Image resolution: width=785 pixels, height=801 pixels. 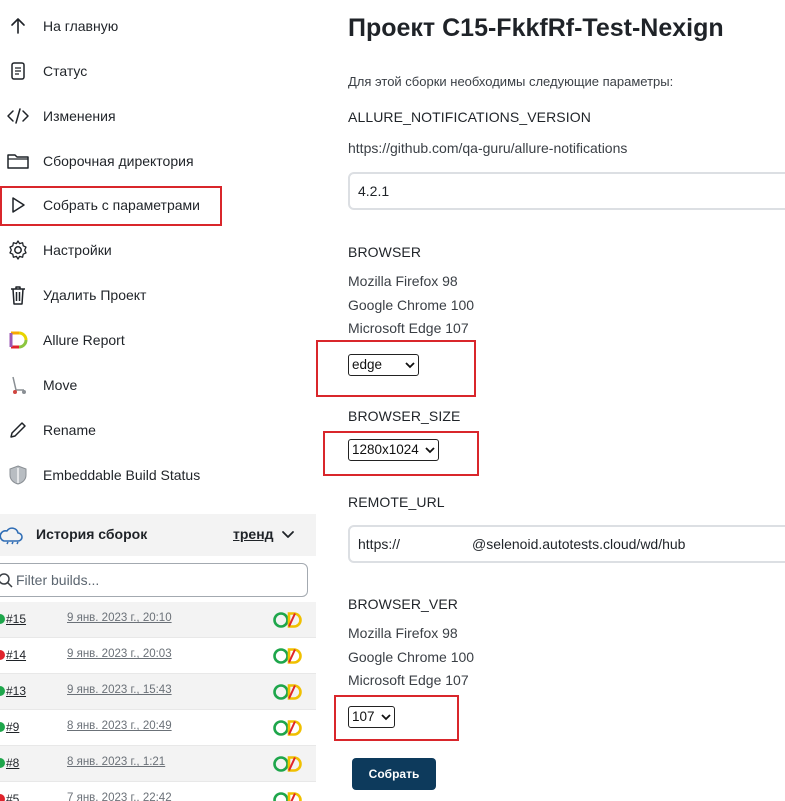 I want to click on sidebar-item-label: Move, so click(x=60, y=384).